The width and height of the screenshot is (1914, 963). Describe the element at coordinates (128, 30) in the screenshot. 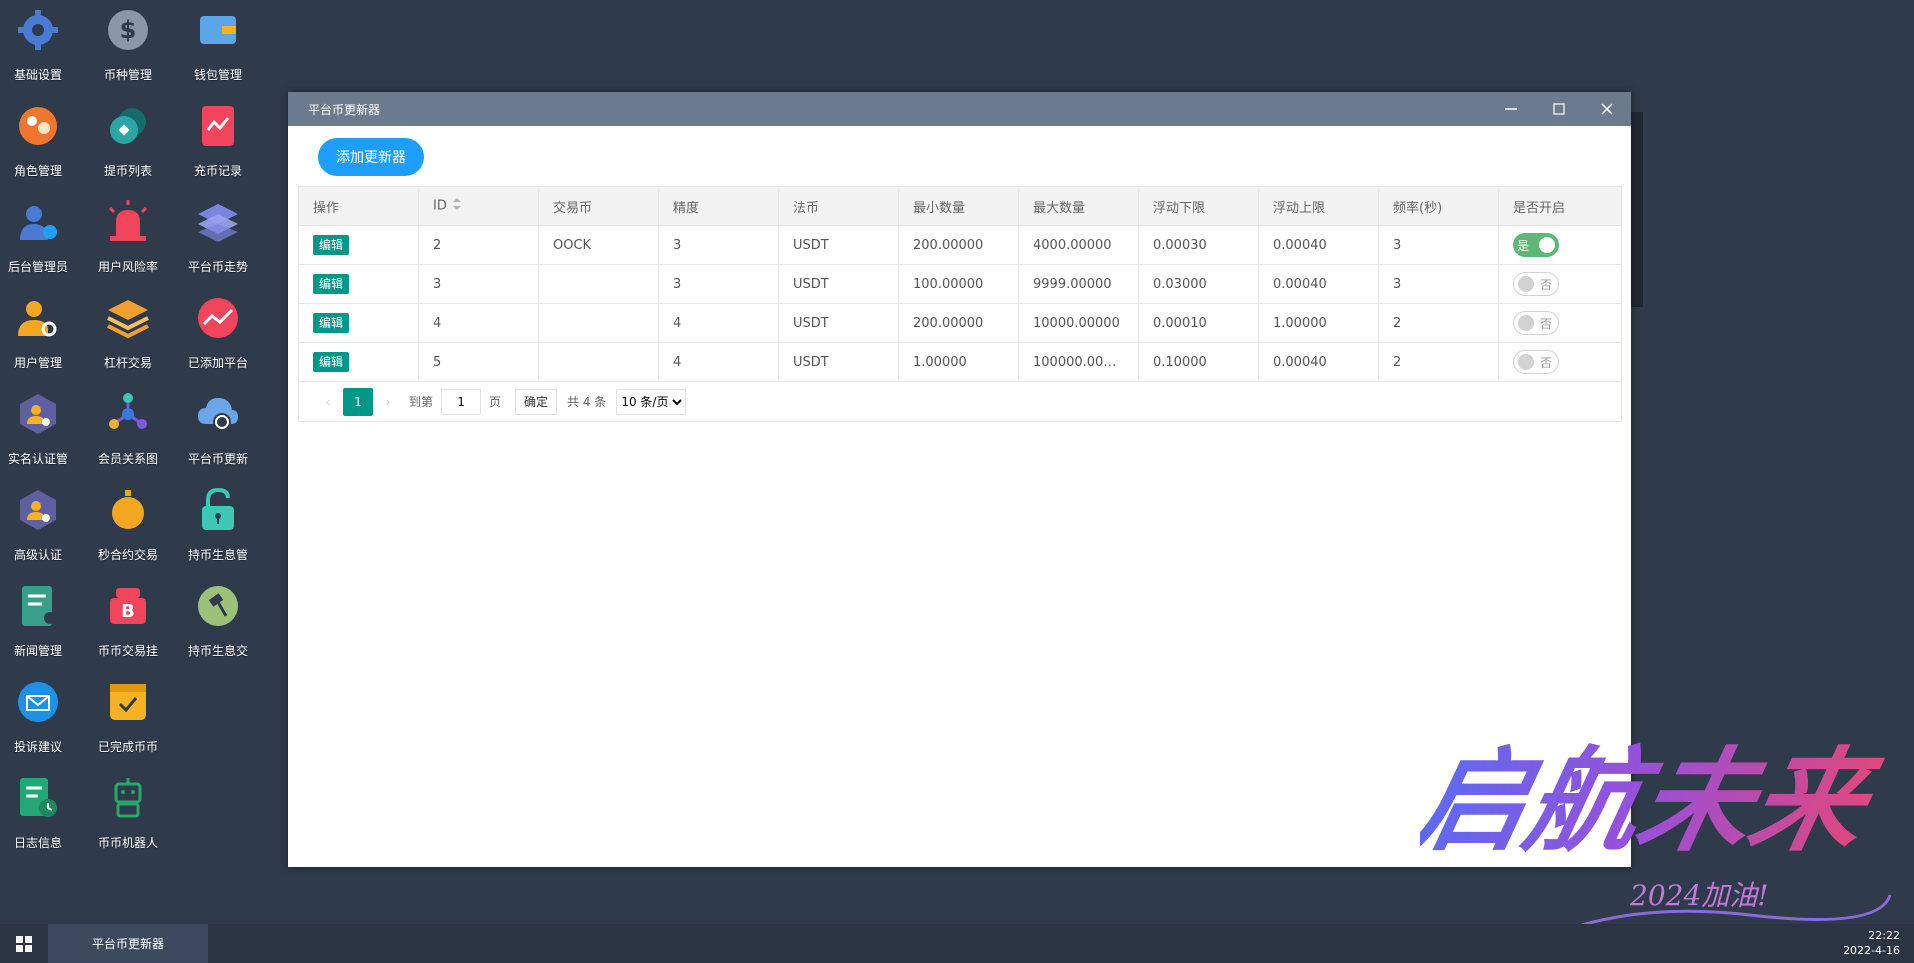

I see `dollar-icon: $` at that location.